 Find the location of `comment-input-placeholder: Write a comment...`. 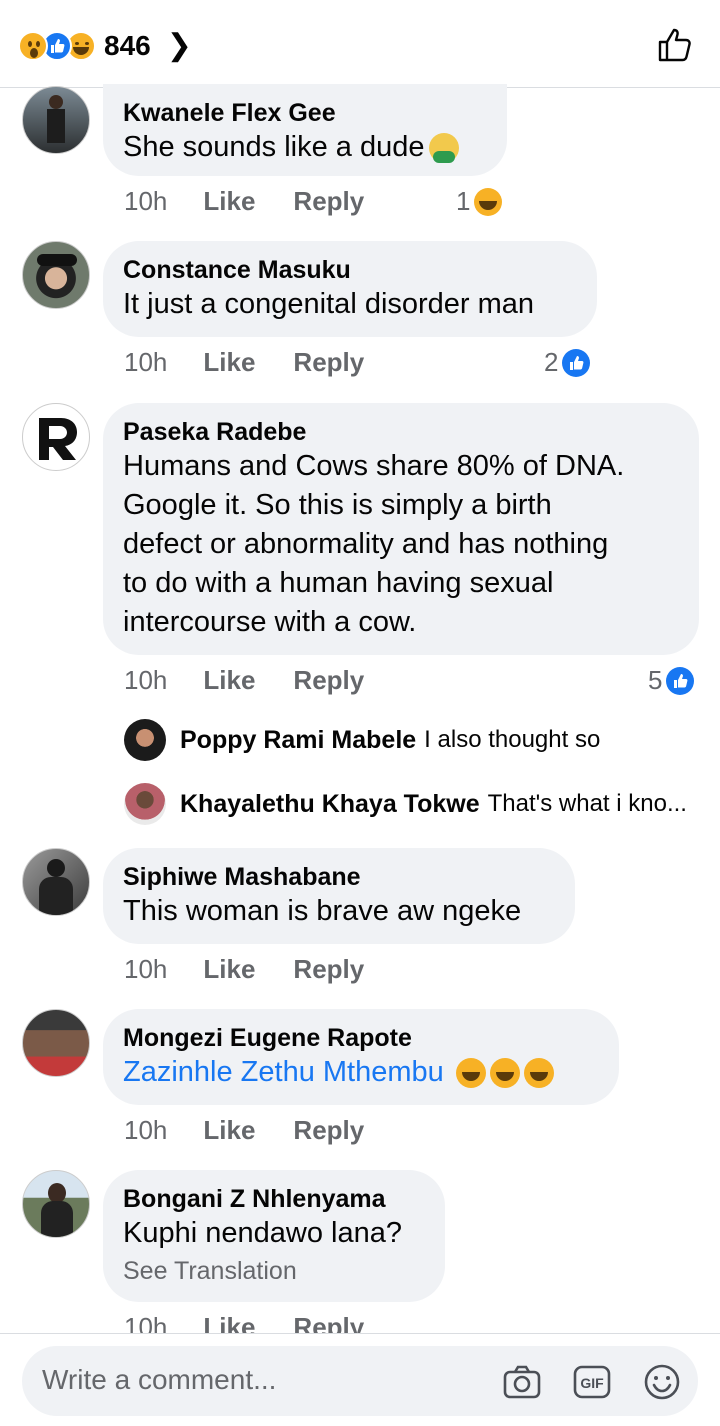

comment-input-placeholder: Write a comment... is located at coordinates (159, 1379).